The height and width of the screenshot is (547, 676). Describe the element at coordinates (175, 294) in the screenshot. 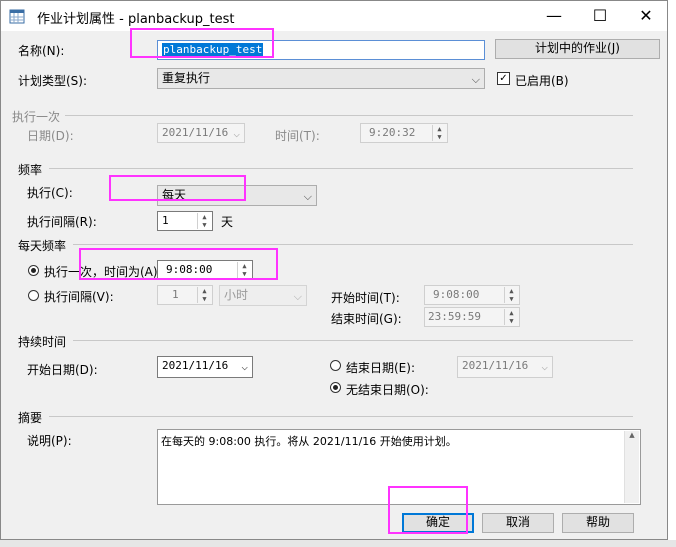

I see `occurs-every-value: 1` at that location.